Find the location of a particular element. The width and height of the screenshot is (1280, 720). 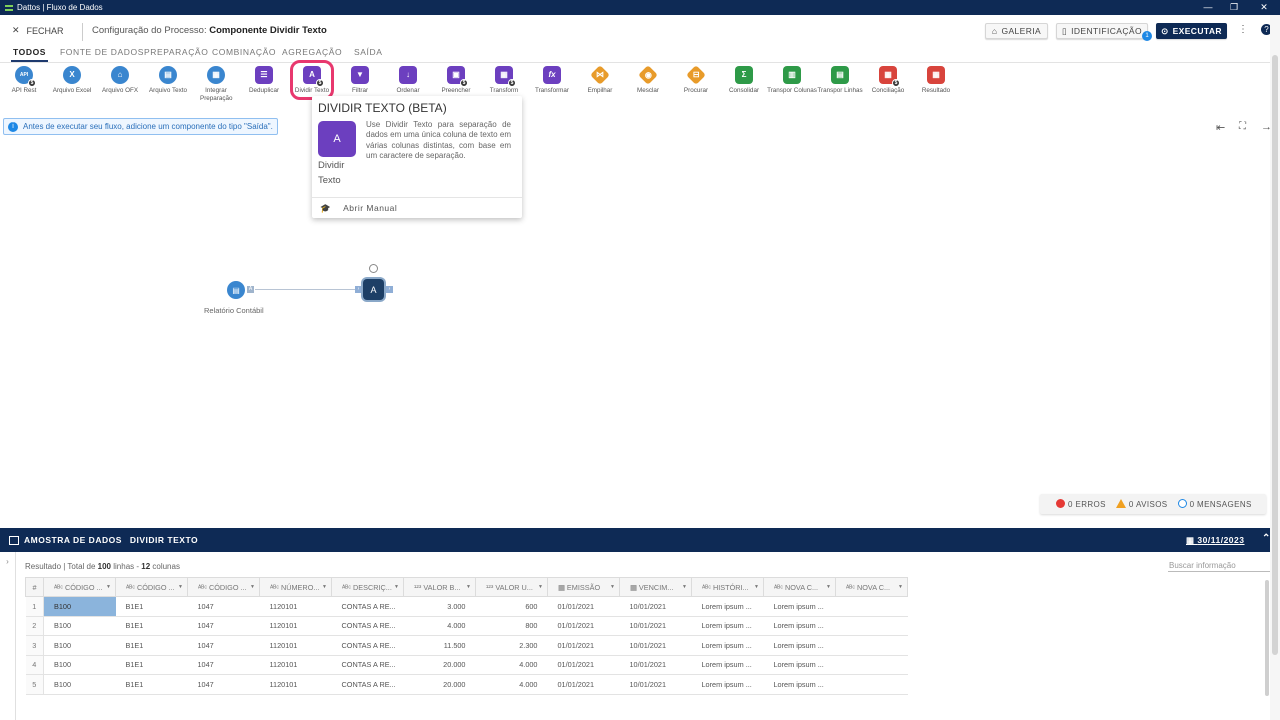

node-input-port: › is located at coordinates (358, 289).